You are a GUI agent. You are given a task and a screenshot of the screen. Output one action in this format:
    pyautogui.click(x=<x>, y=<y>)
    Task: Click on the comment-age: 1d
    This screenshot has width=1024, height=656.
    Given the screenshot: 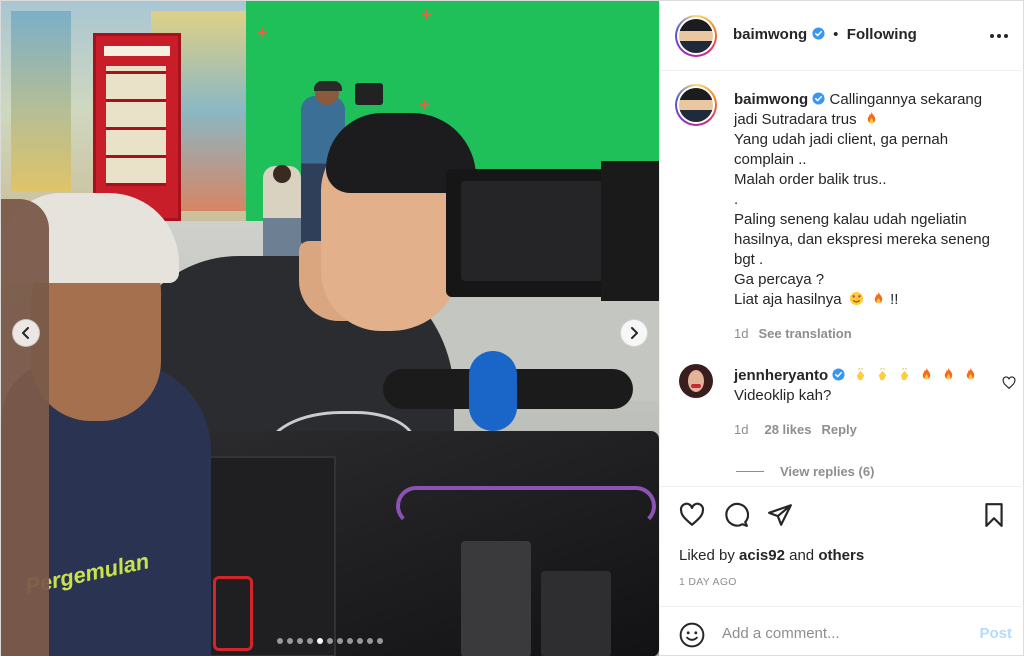 What is the action you would take?
    pyautogui.click(x=741, y=429)
    